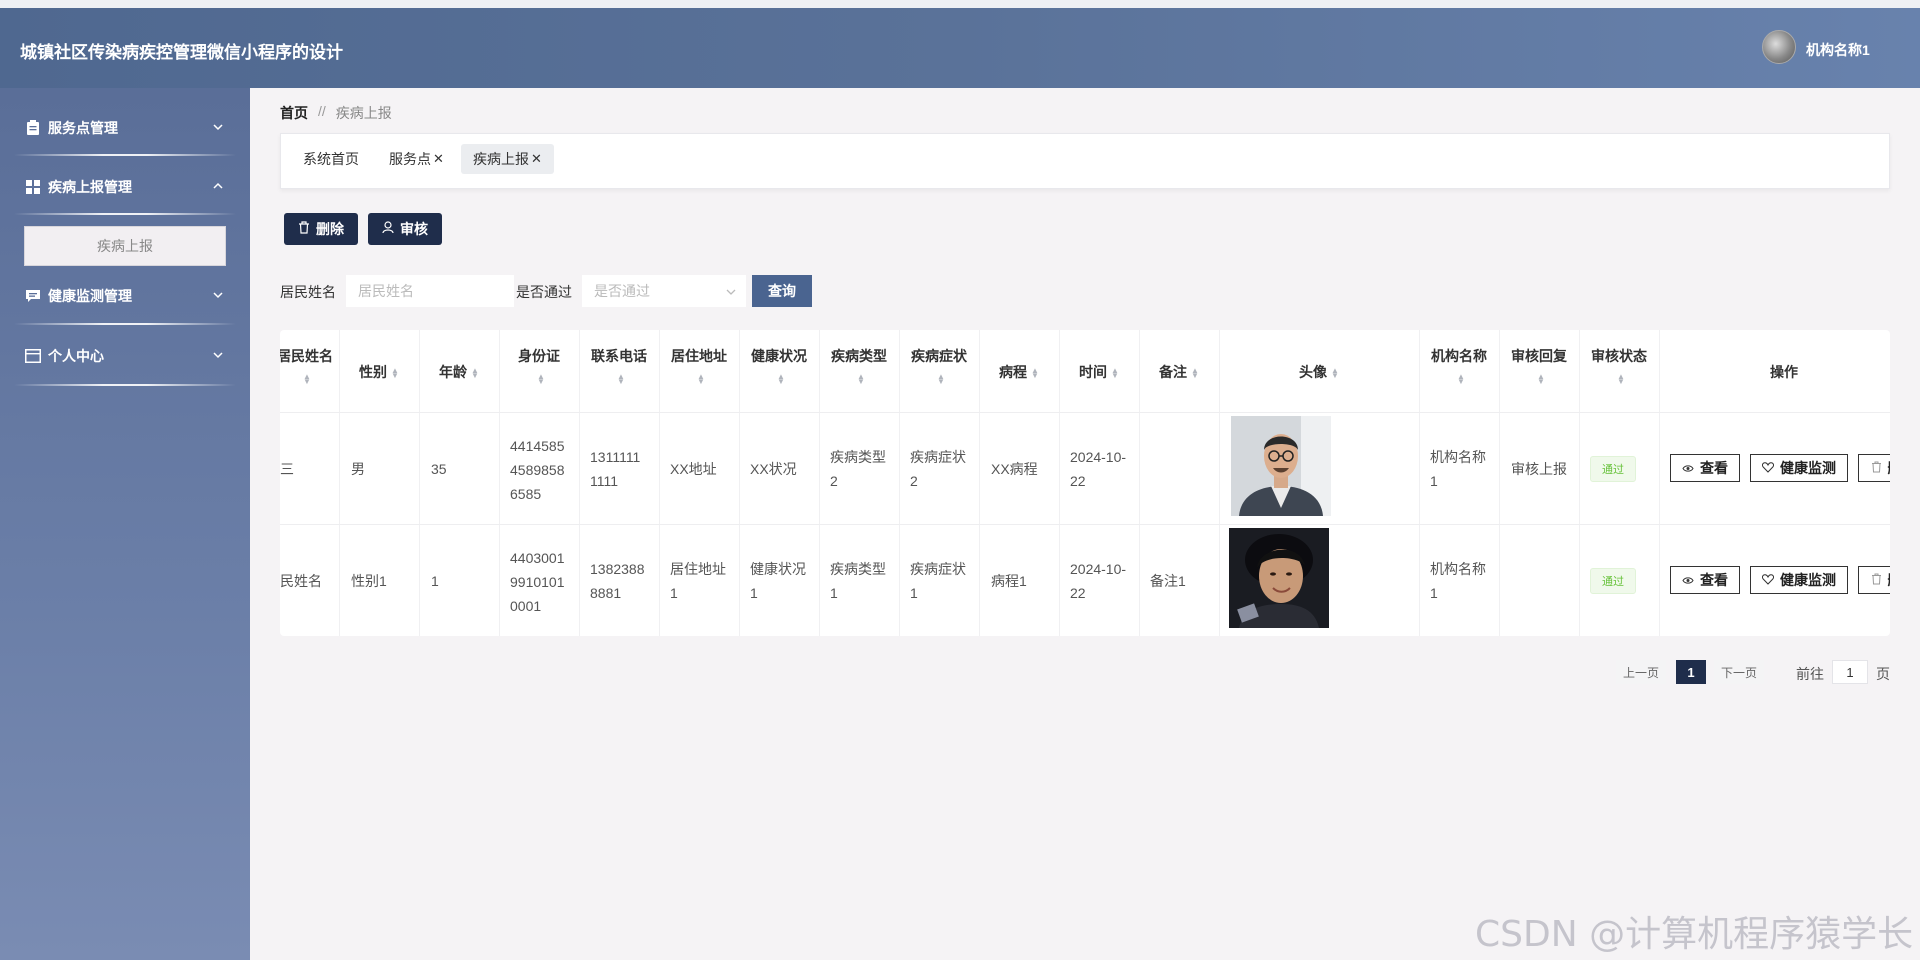  What do you see at coordinates (379, 372) in the screenshot?
I see `column-header: 性别 ▲ ▼` at bounding box center [379, 372].